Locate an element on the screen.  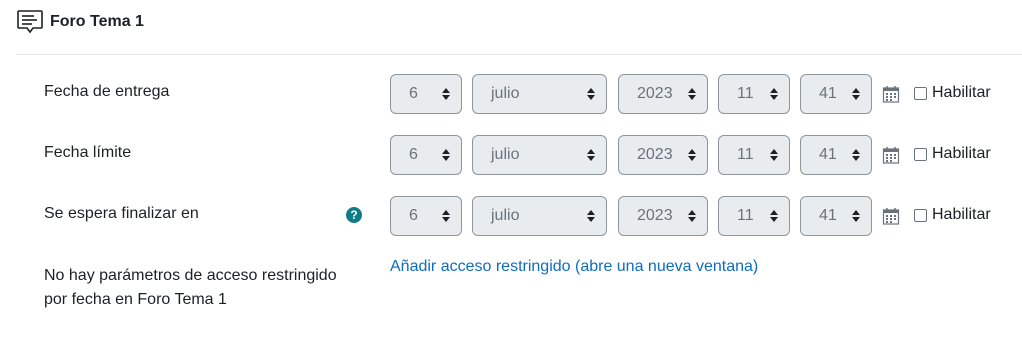
due-month-select: julio is located at coordinates (539, 94).